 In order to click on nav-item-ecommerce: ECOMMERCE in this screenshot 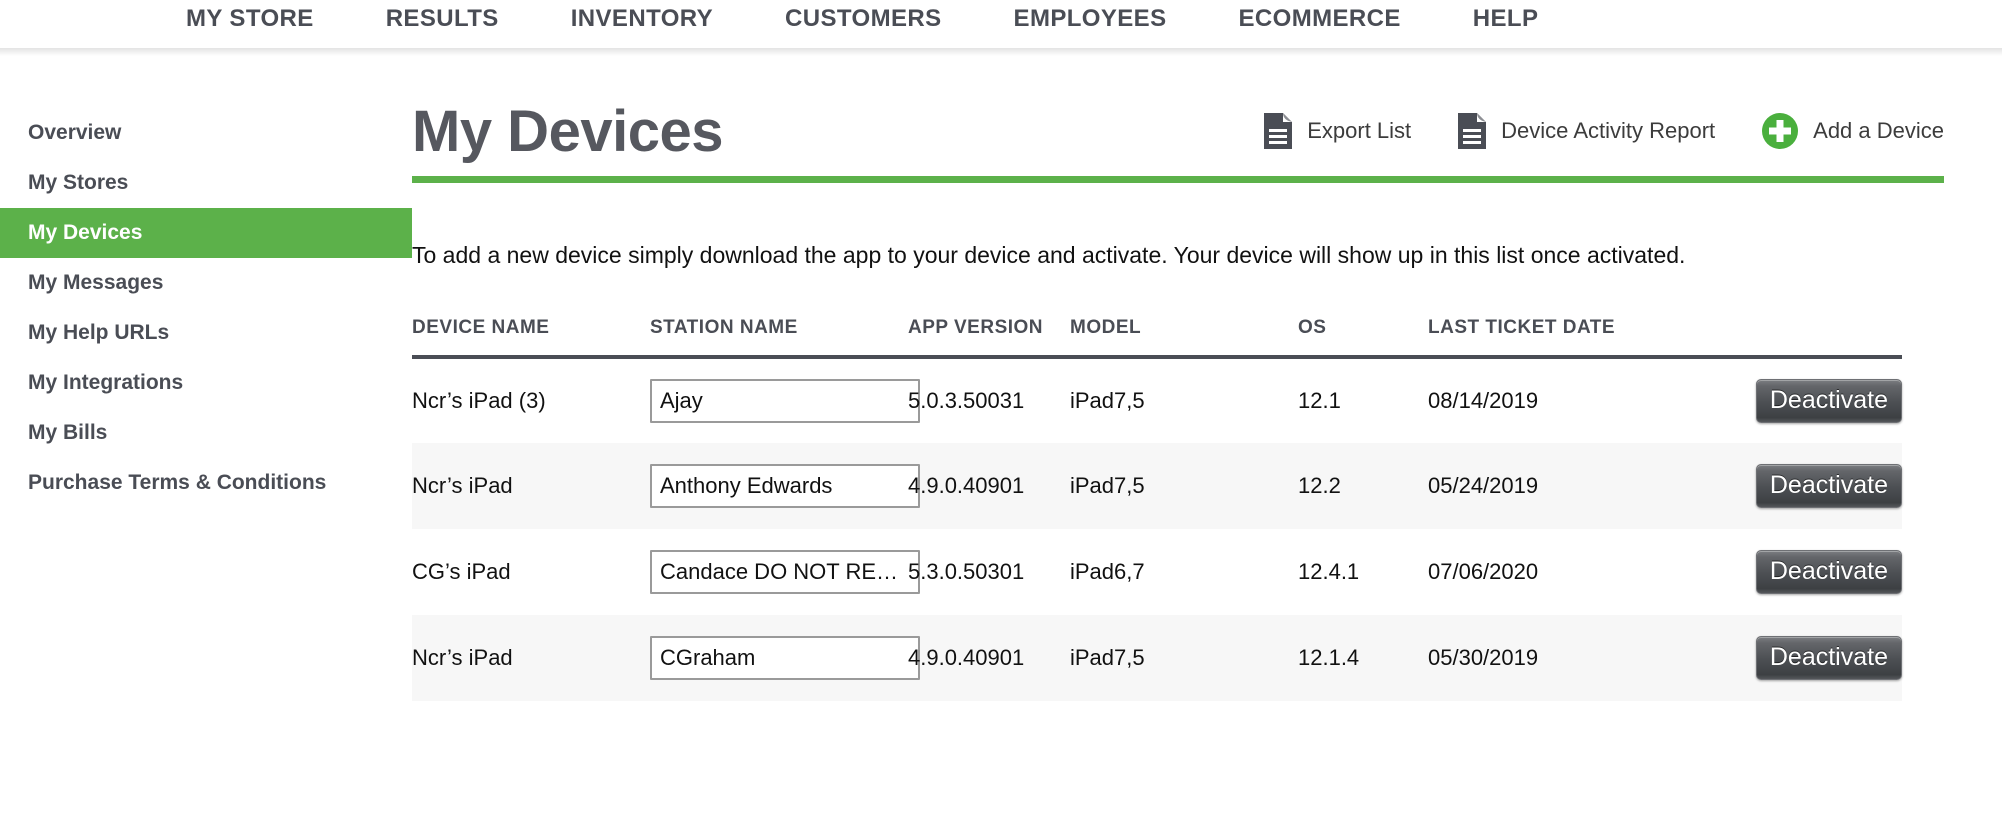, I will do `click(1320, 19)`.